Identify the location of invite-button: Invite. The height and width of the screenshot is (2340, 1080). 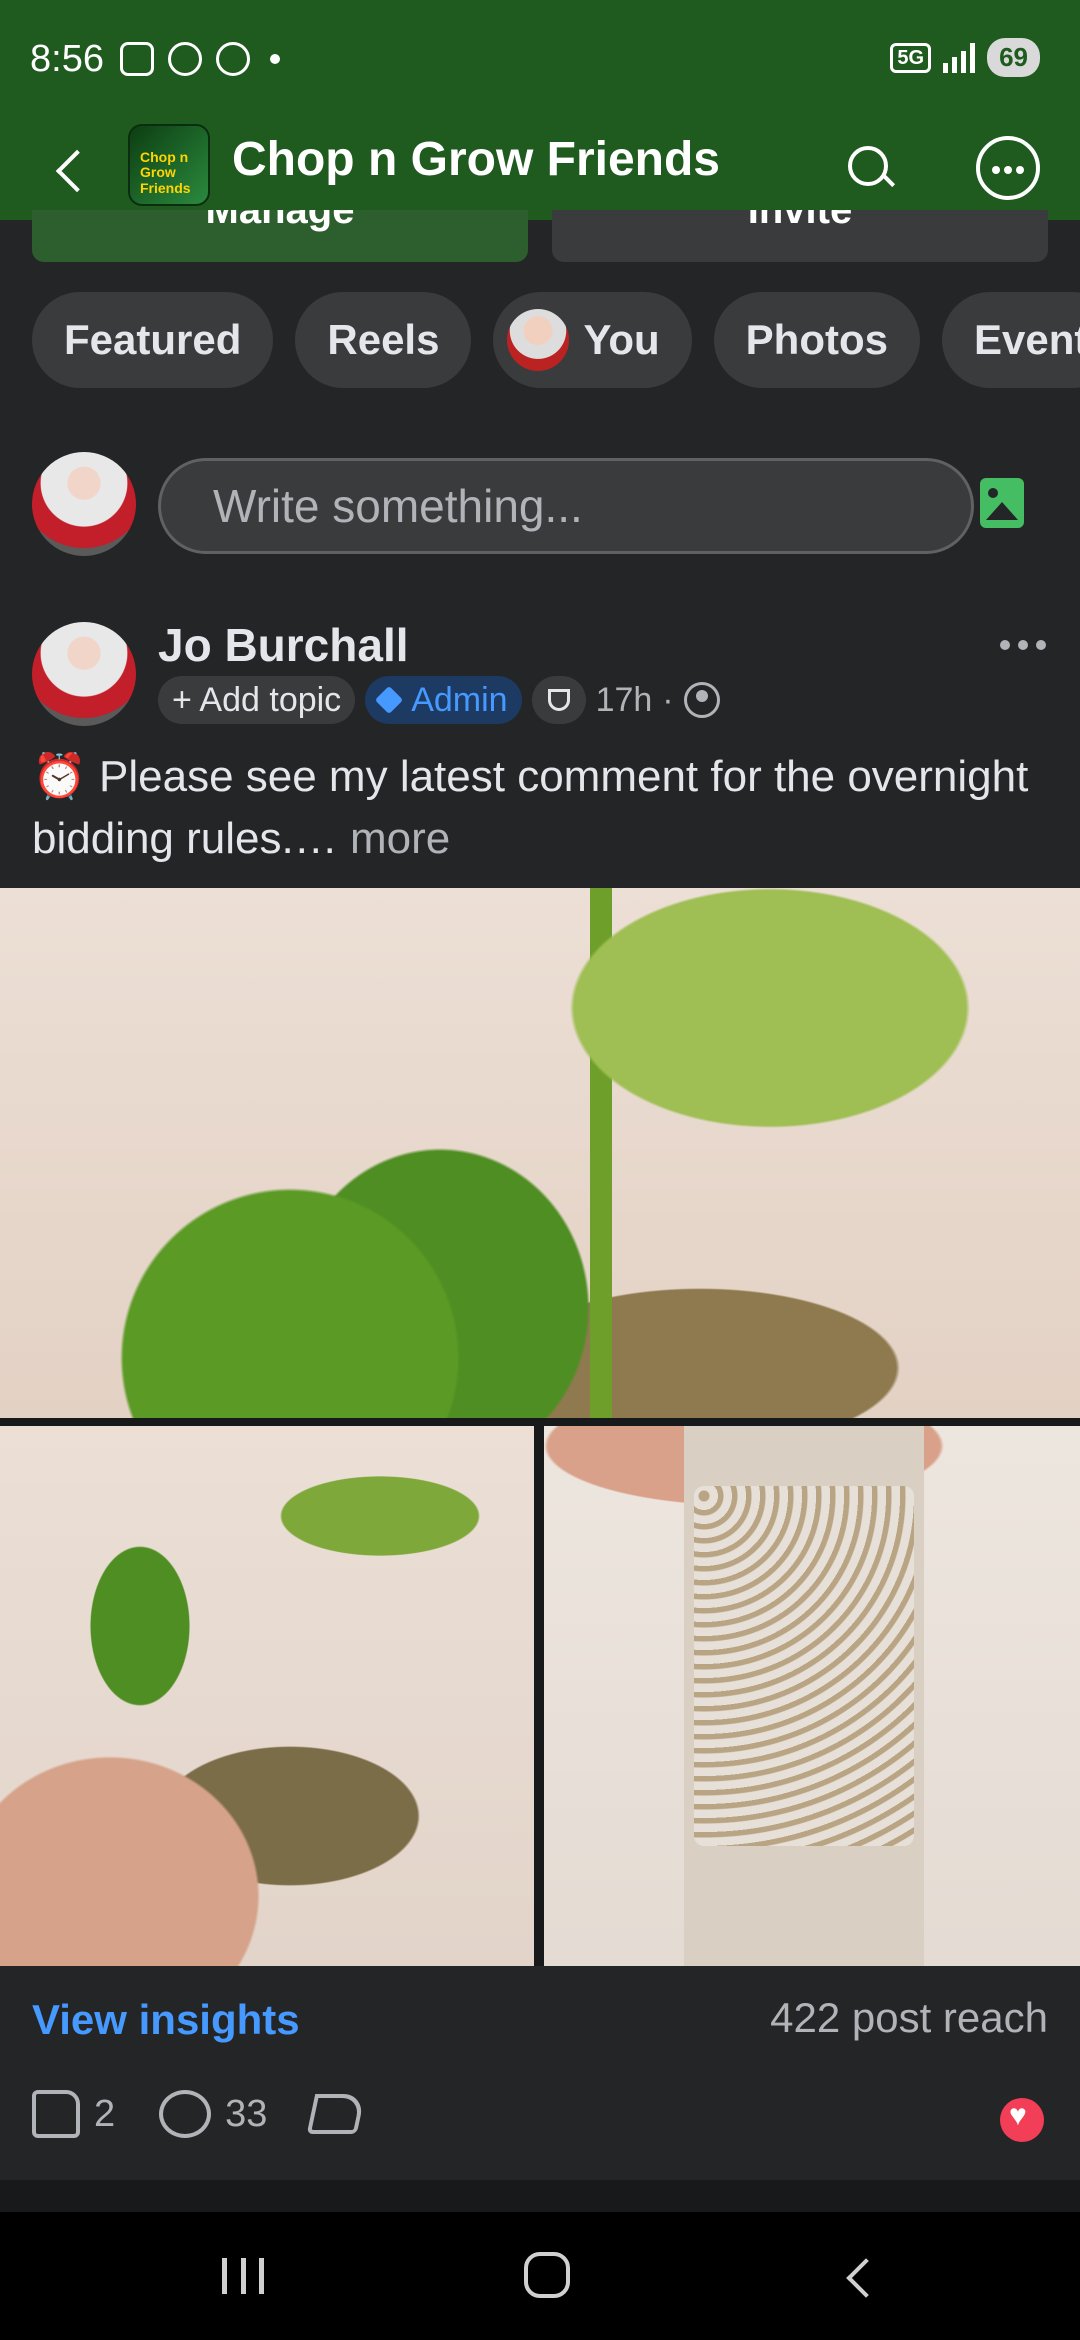
(800, 236).